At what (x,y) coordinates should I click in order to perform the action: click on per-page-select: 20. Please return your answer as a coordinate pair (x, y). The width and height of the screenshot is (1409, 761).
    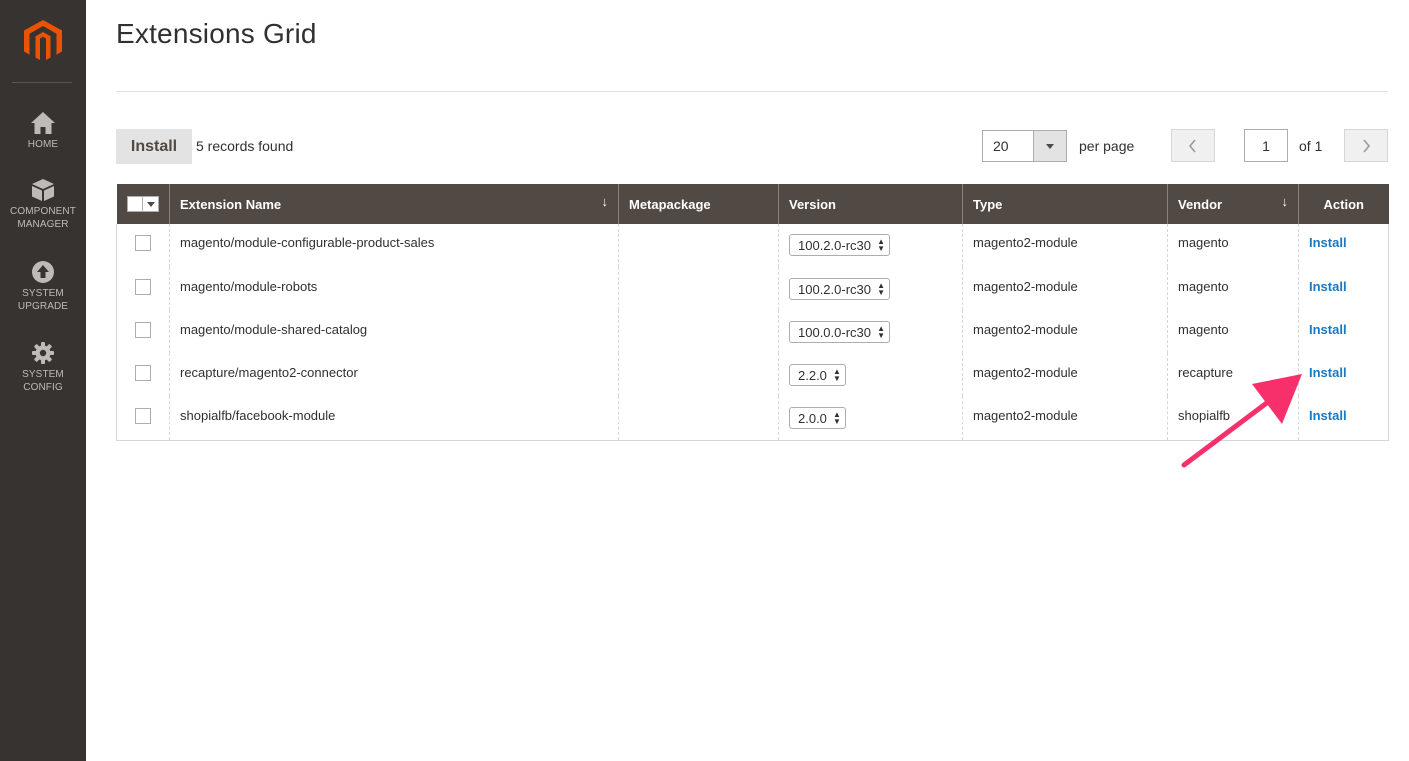
    Looking at the image, I should click on (1024, 146).